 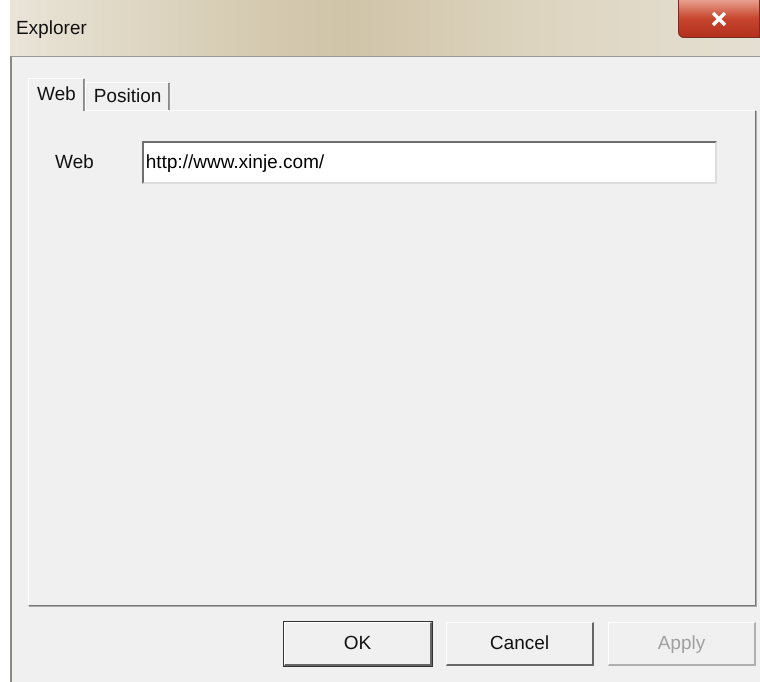 I want to click on dialog-button: Cancel, so click(x=520, y=644).